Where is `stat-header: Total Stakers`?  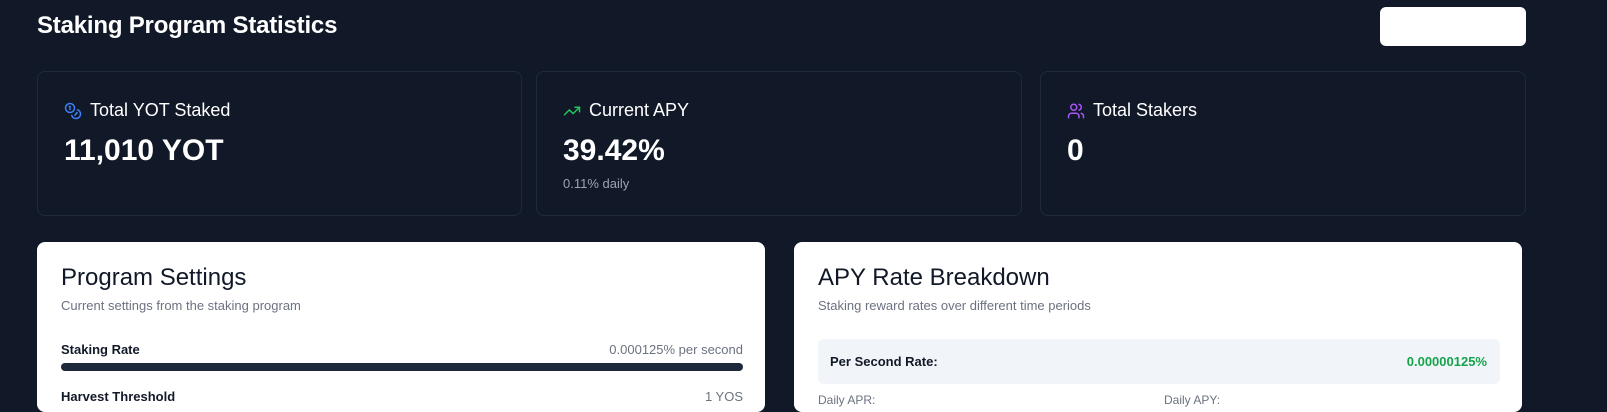
stat-header: Total Stakers is located at coordinates (1132, 110).